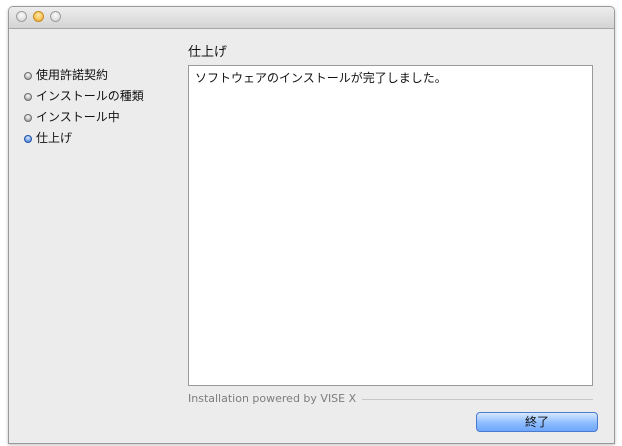 Image resolution: width=622 pixels, height=446 pixels. I want to click on finish-button: 終了, so click(537, 422).